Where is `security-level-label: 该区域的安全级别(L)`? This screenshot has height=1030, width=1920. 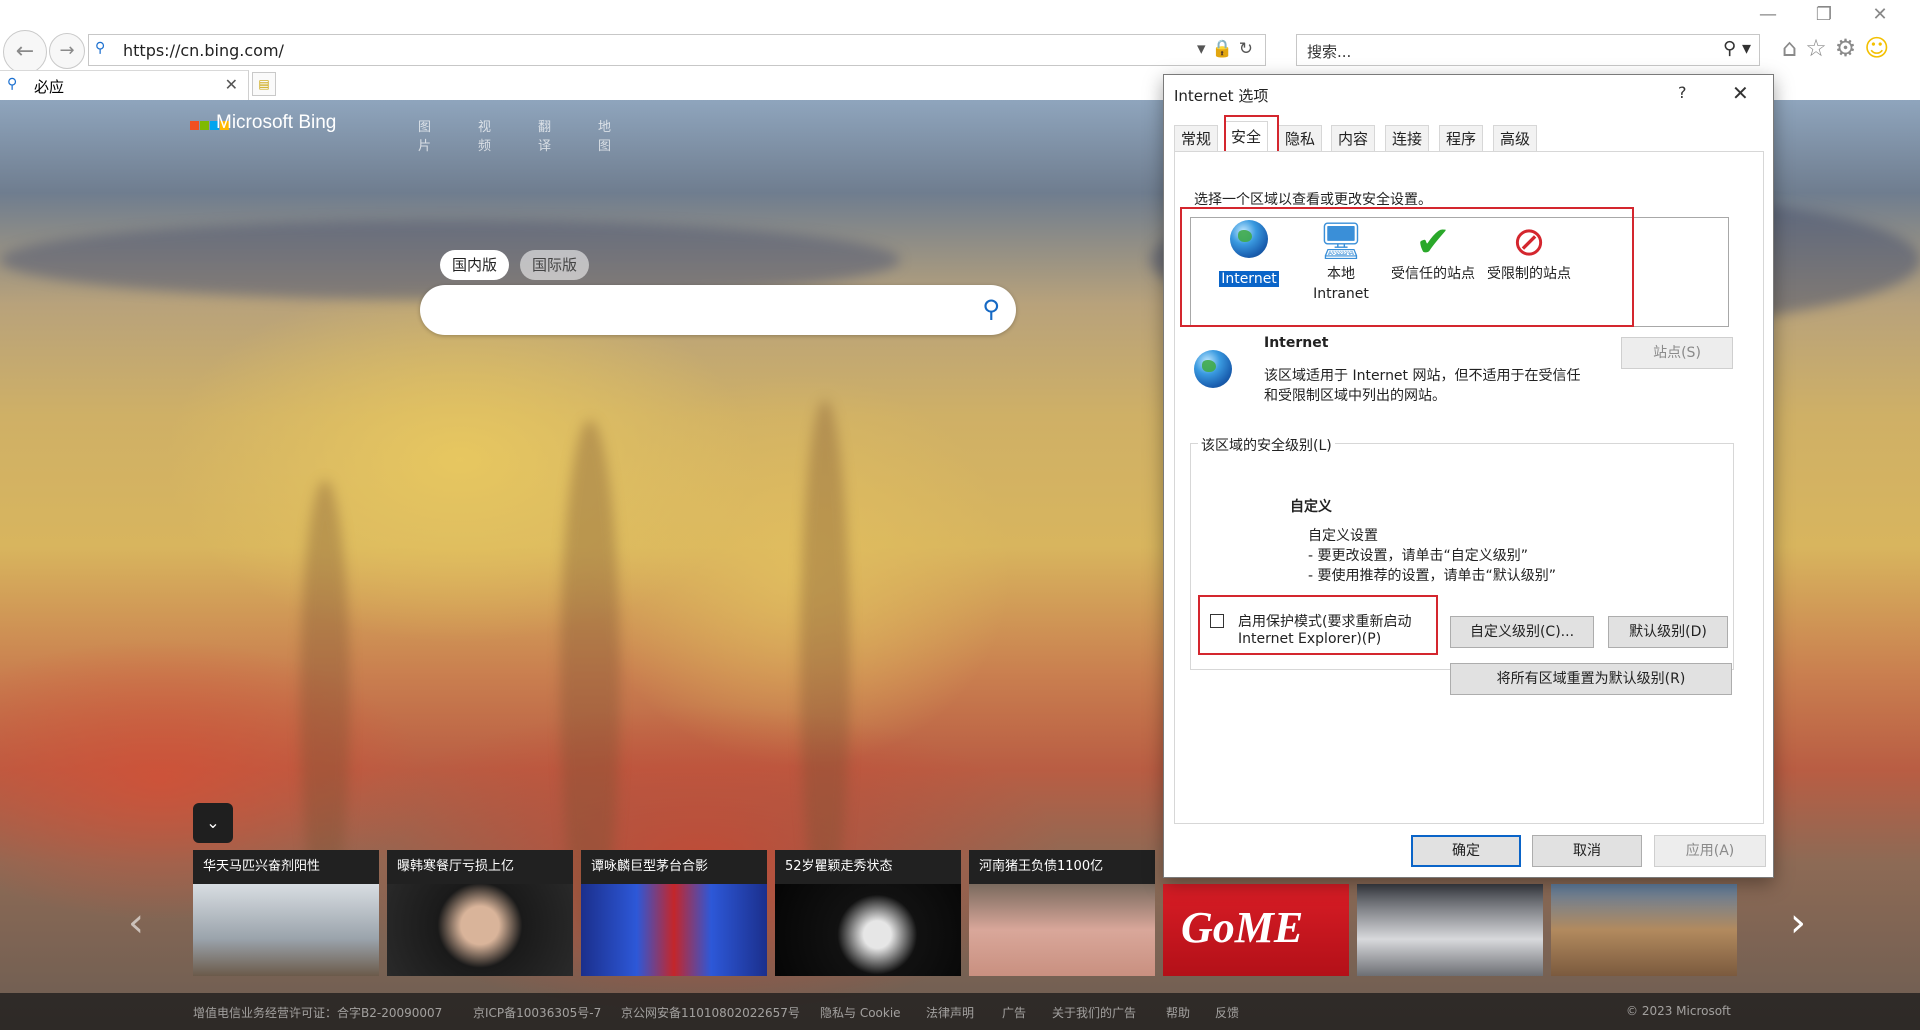 security-level-label: 该区域的安全级别(L) is located at coordinates (1266, 445).